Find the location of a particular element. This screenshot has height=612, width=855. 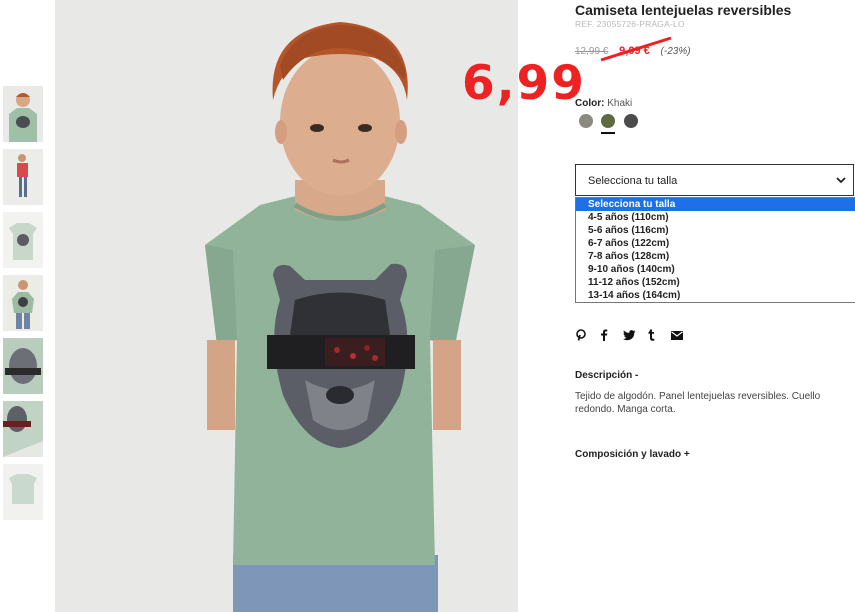

color-label-row: Color: Khaki is located at coordinates (603, 103).